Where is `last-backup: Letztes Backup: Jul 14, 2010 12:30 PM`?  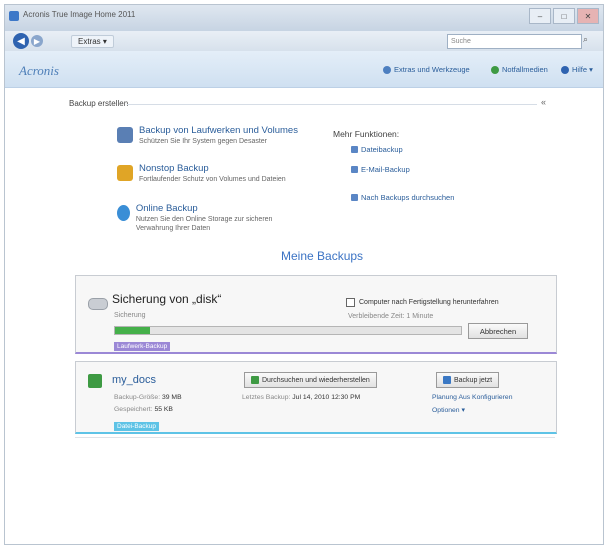
last-backup: Letztes Backup: Jul 14, 2010 12:30 PM is located at coordinates (301, 397).